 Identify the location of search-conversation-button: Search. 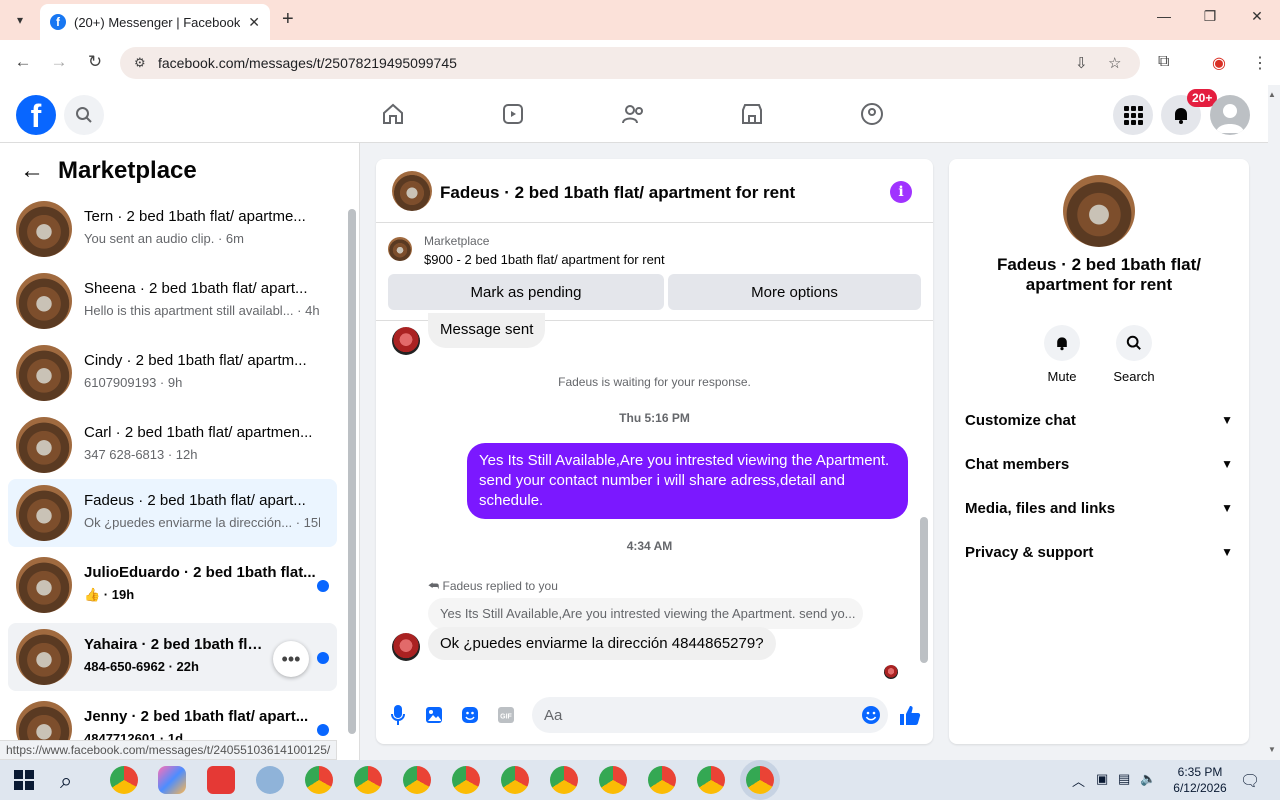
(1134, 354).